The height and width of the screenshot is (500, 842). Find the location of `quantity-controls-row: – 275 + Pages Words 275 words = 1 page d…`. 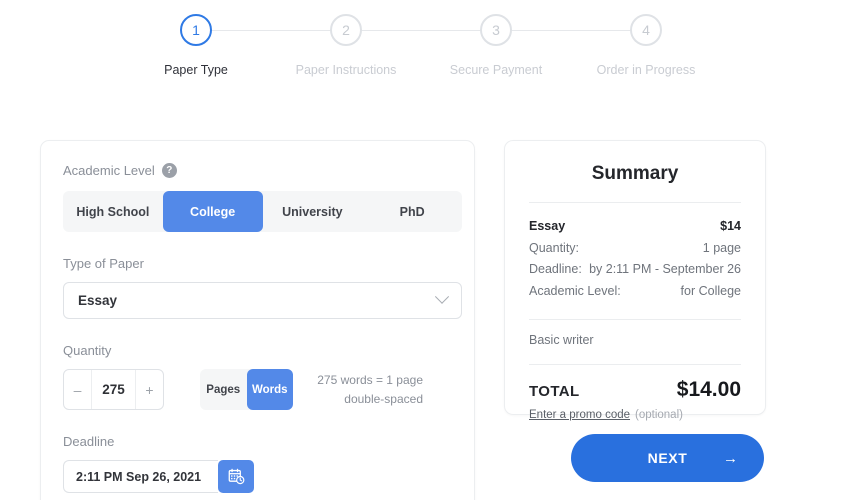

quantity-controls-row: – 275 + Pages Words 275 words = 1 page d… is located at coordinates (257, 389).